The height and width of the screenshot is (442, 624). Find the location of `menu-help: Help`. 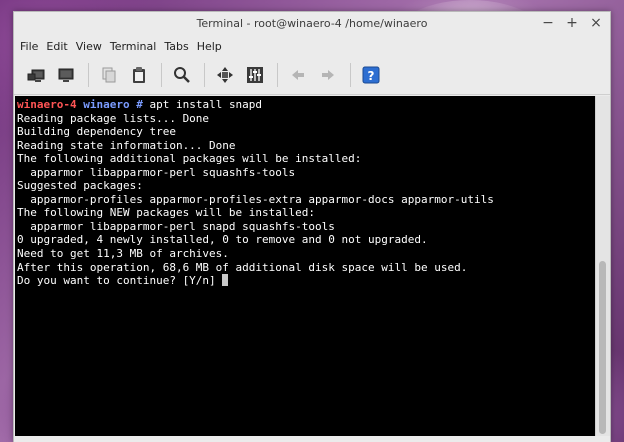

menu-help: Help is located at coordinates (209, 46).